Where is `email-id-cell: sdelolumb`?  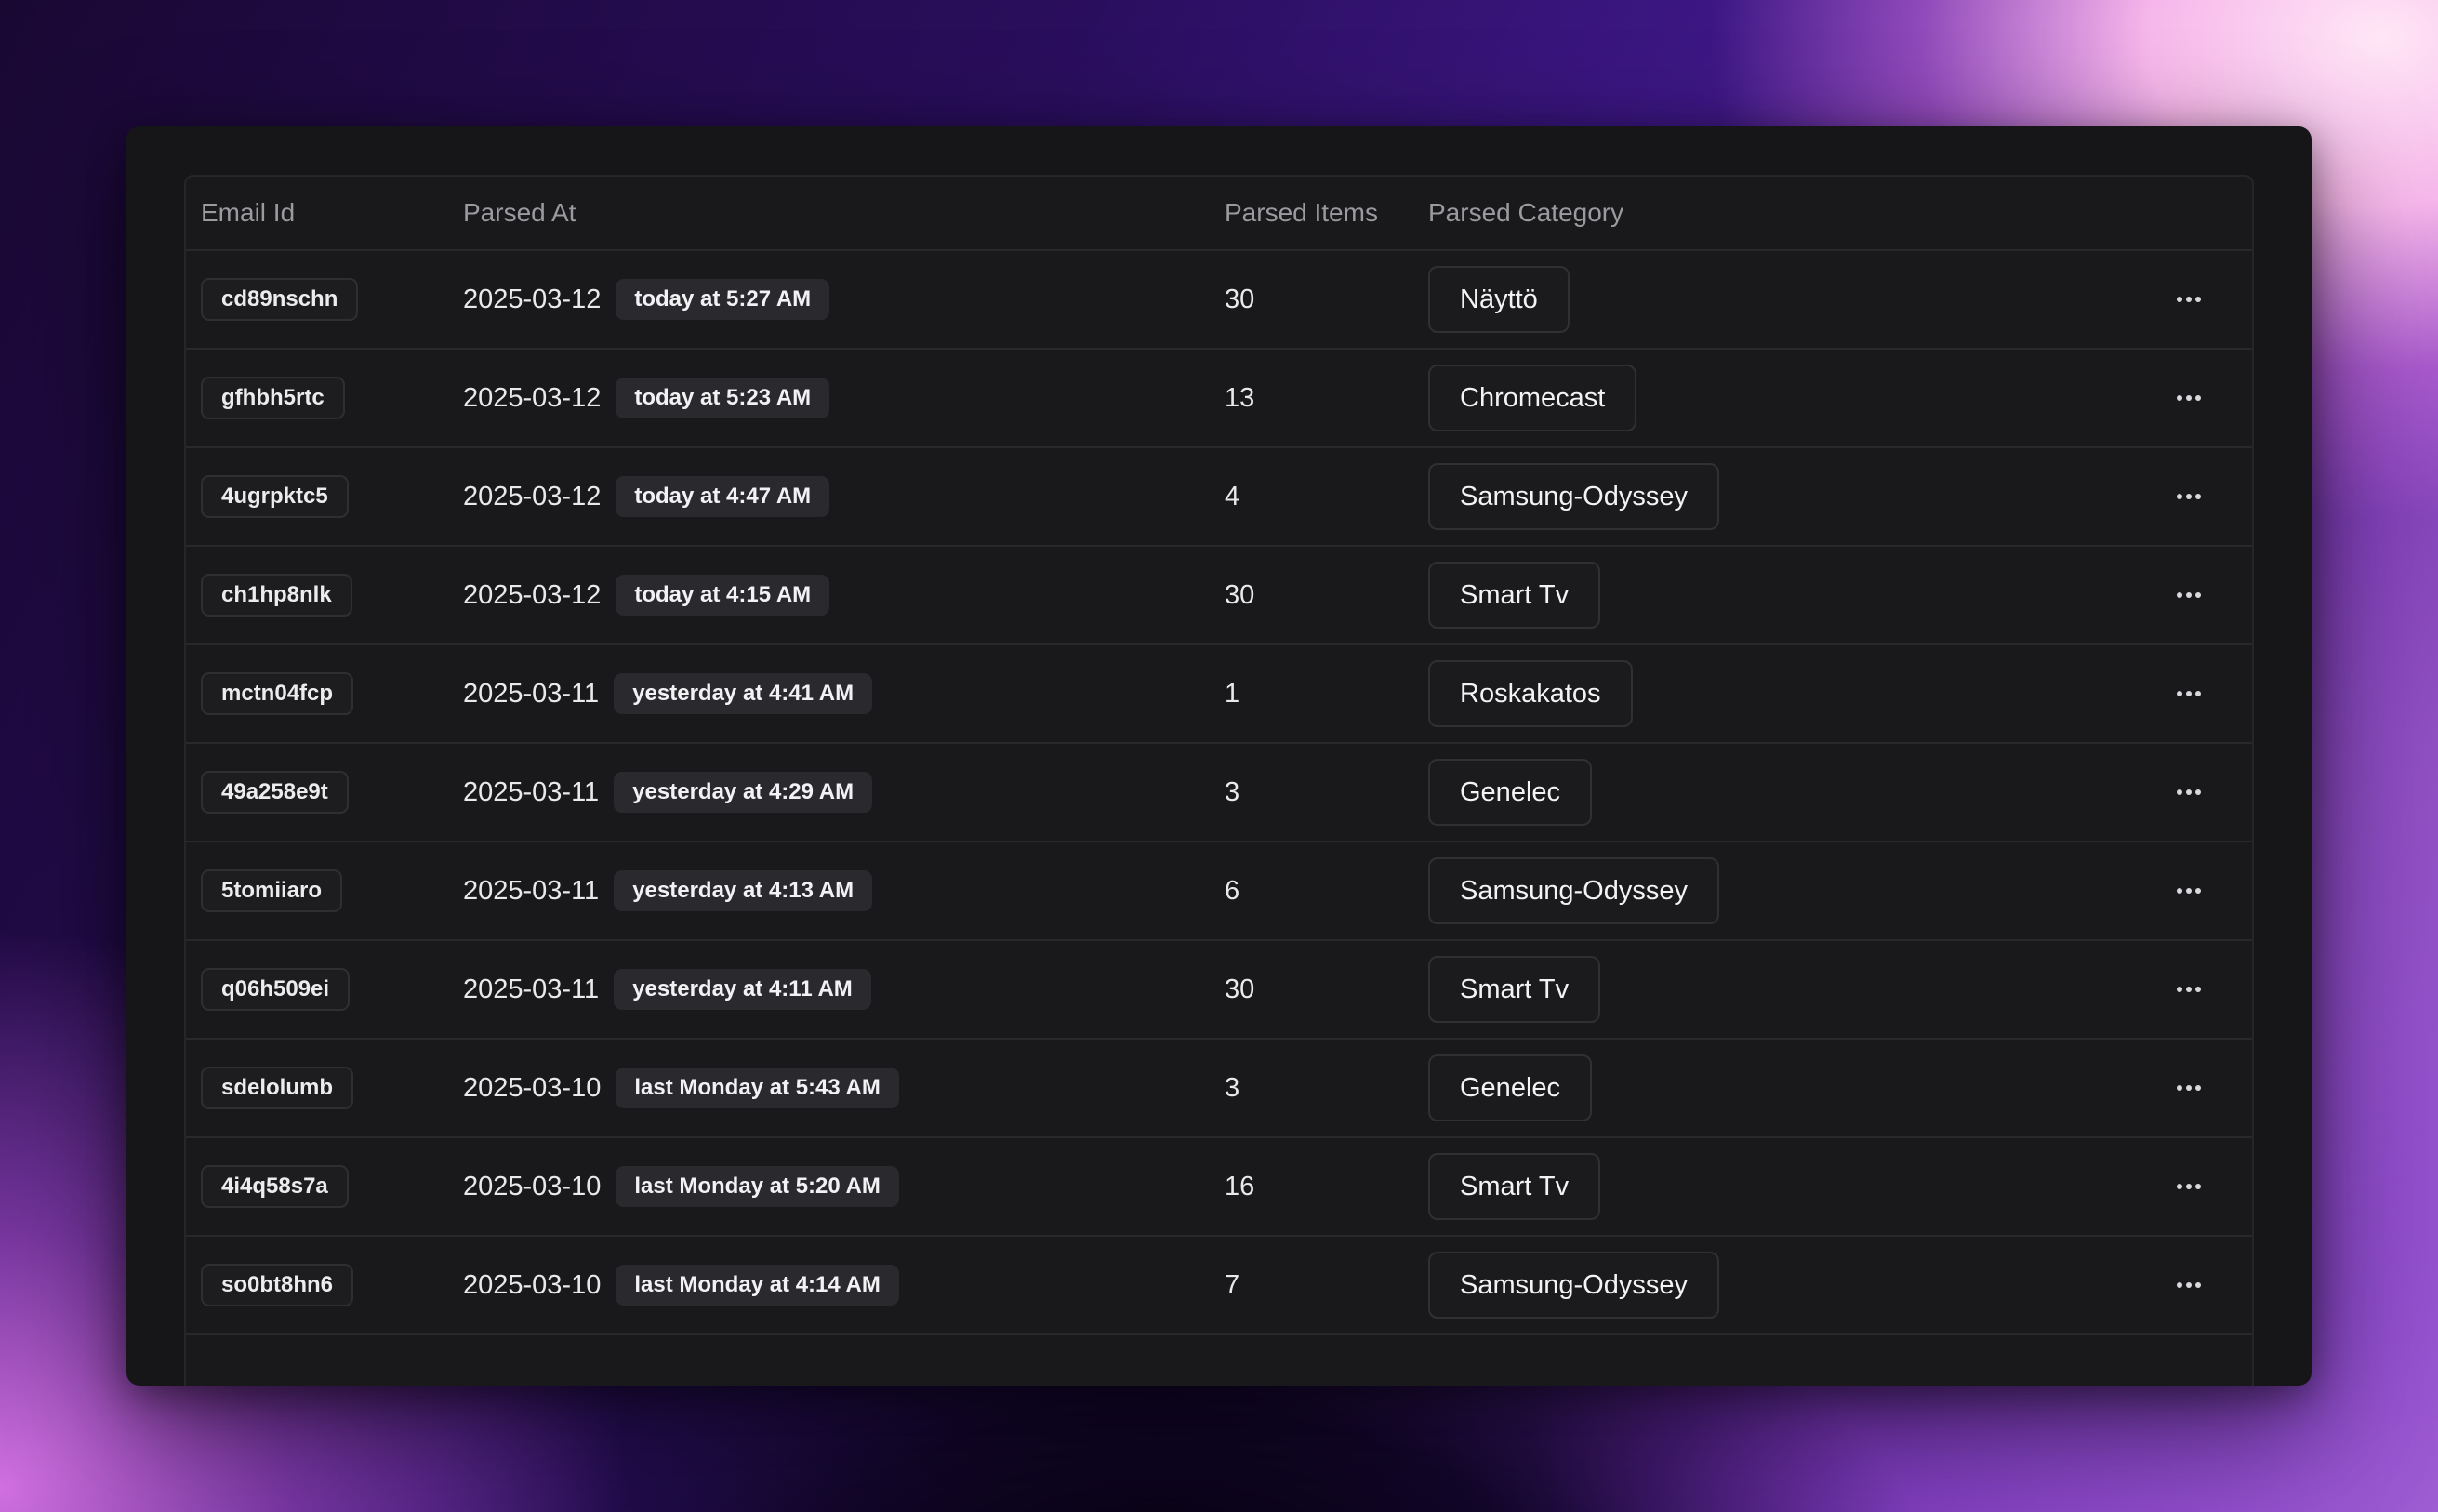 email-id-cell: sdelolumb is located at coordinates (277, 1088).